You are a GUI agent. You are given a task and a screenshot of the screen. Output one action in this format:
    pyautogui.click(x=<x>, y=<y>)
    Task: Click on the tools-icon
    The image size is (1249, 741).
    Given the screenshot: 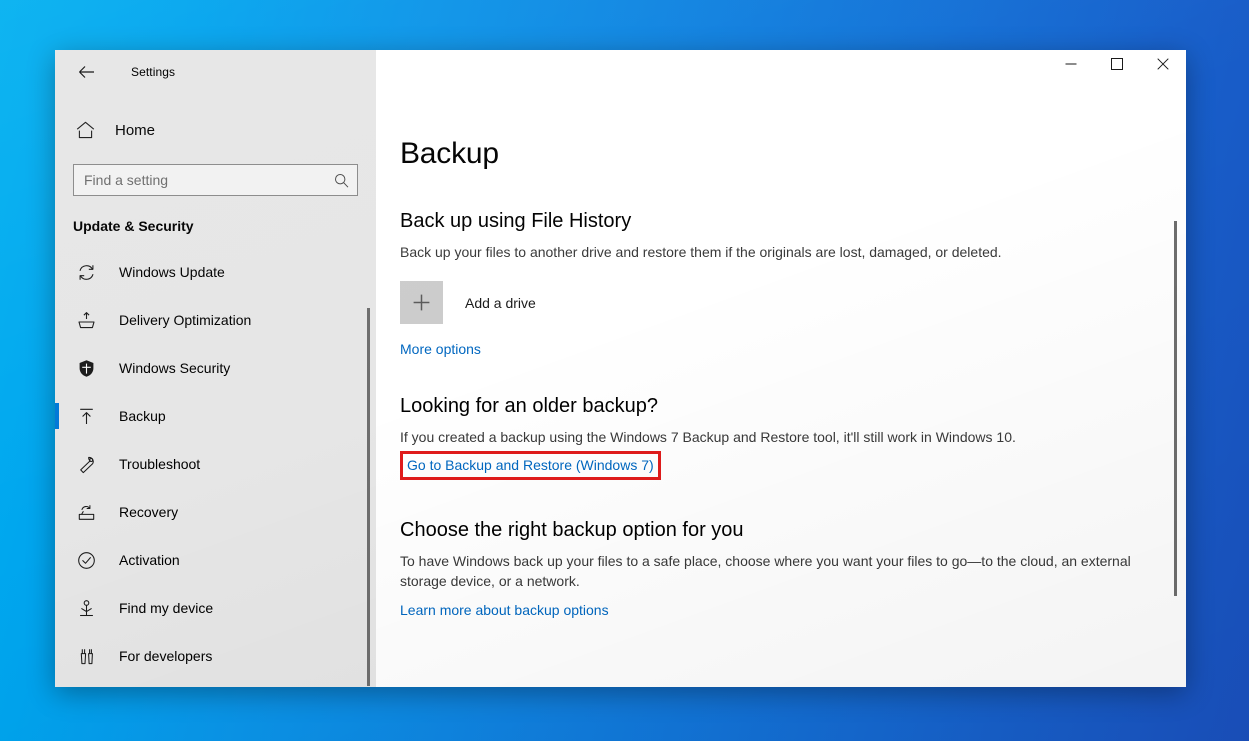 What is the action you would take?
    pyautogui.click(x=86, y=656)
    